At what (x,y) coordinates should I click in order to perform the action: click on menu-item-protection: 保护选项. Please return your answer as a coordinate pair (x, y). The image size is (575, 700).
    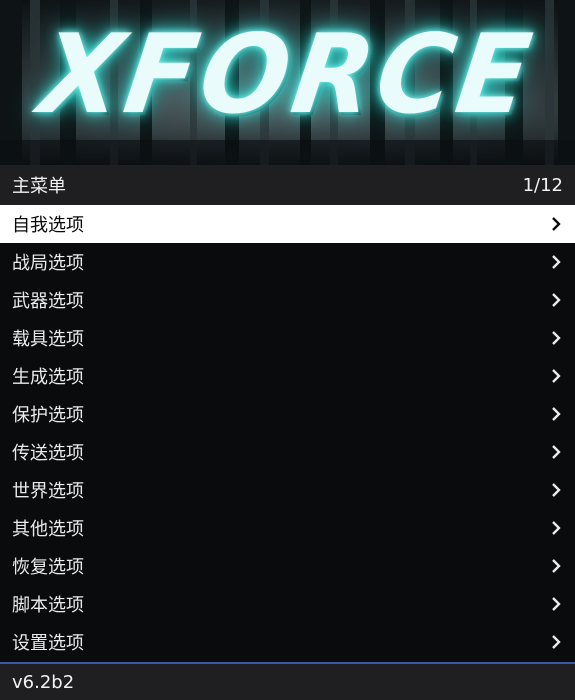
    Looking at the image, I should click on (287, 414).